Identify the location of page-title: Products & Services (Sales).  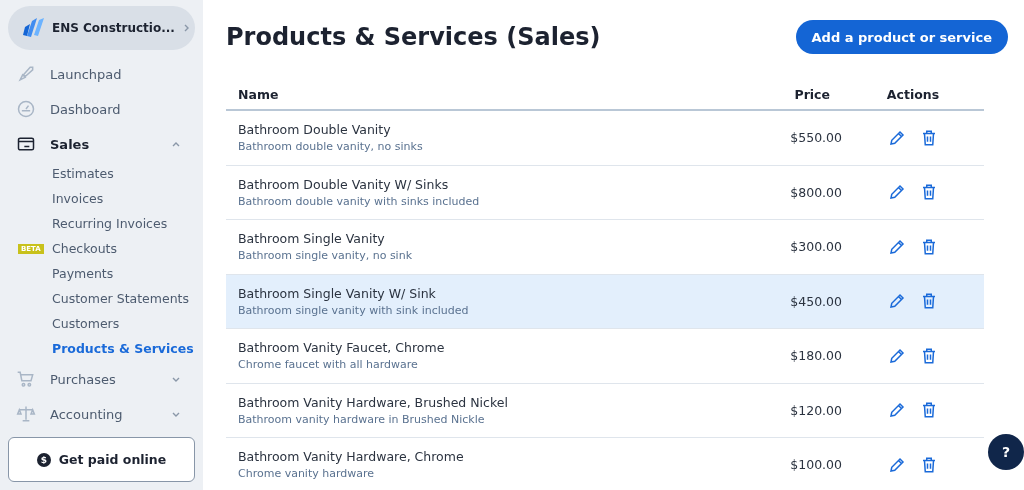
(413, 37).